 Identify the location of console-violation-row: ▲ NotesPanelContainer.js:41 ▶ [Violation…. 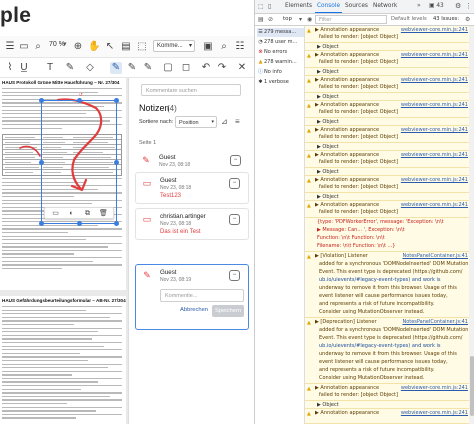
(387, 285).